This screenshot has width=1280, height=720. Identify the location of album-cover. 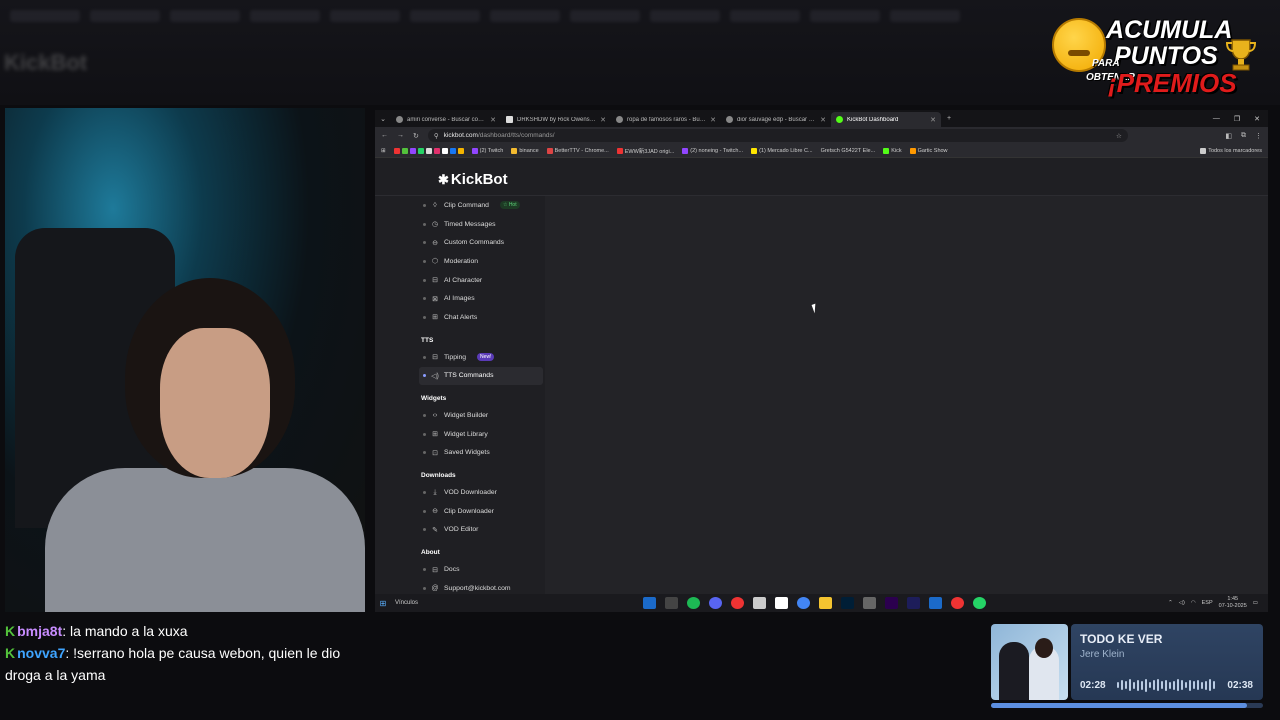
(1029, 662).